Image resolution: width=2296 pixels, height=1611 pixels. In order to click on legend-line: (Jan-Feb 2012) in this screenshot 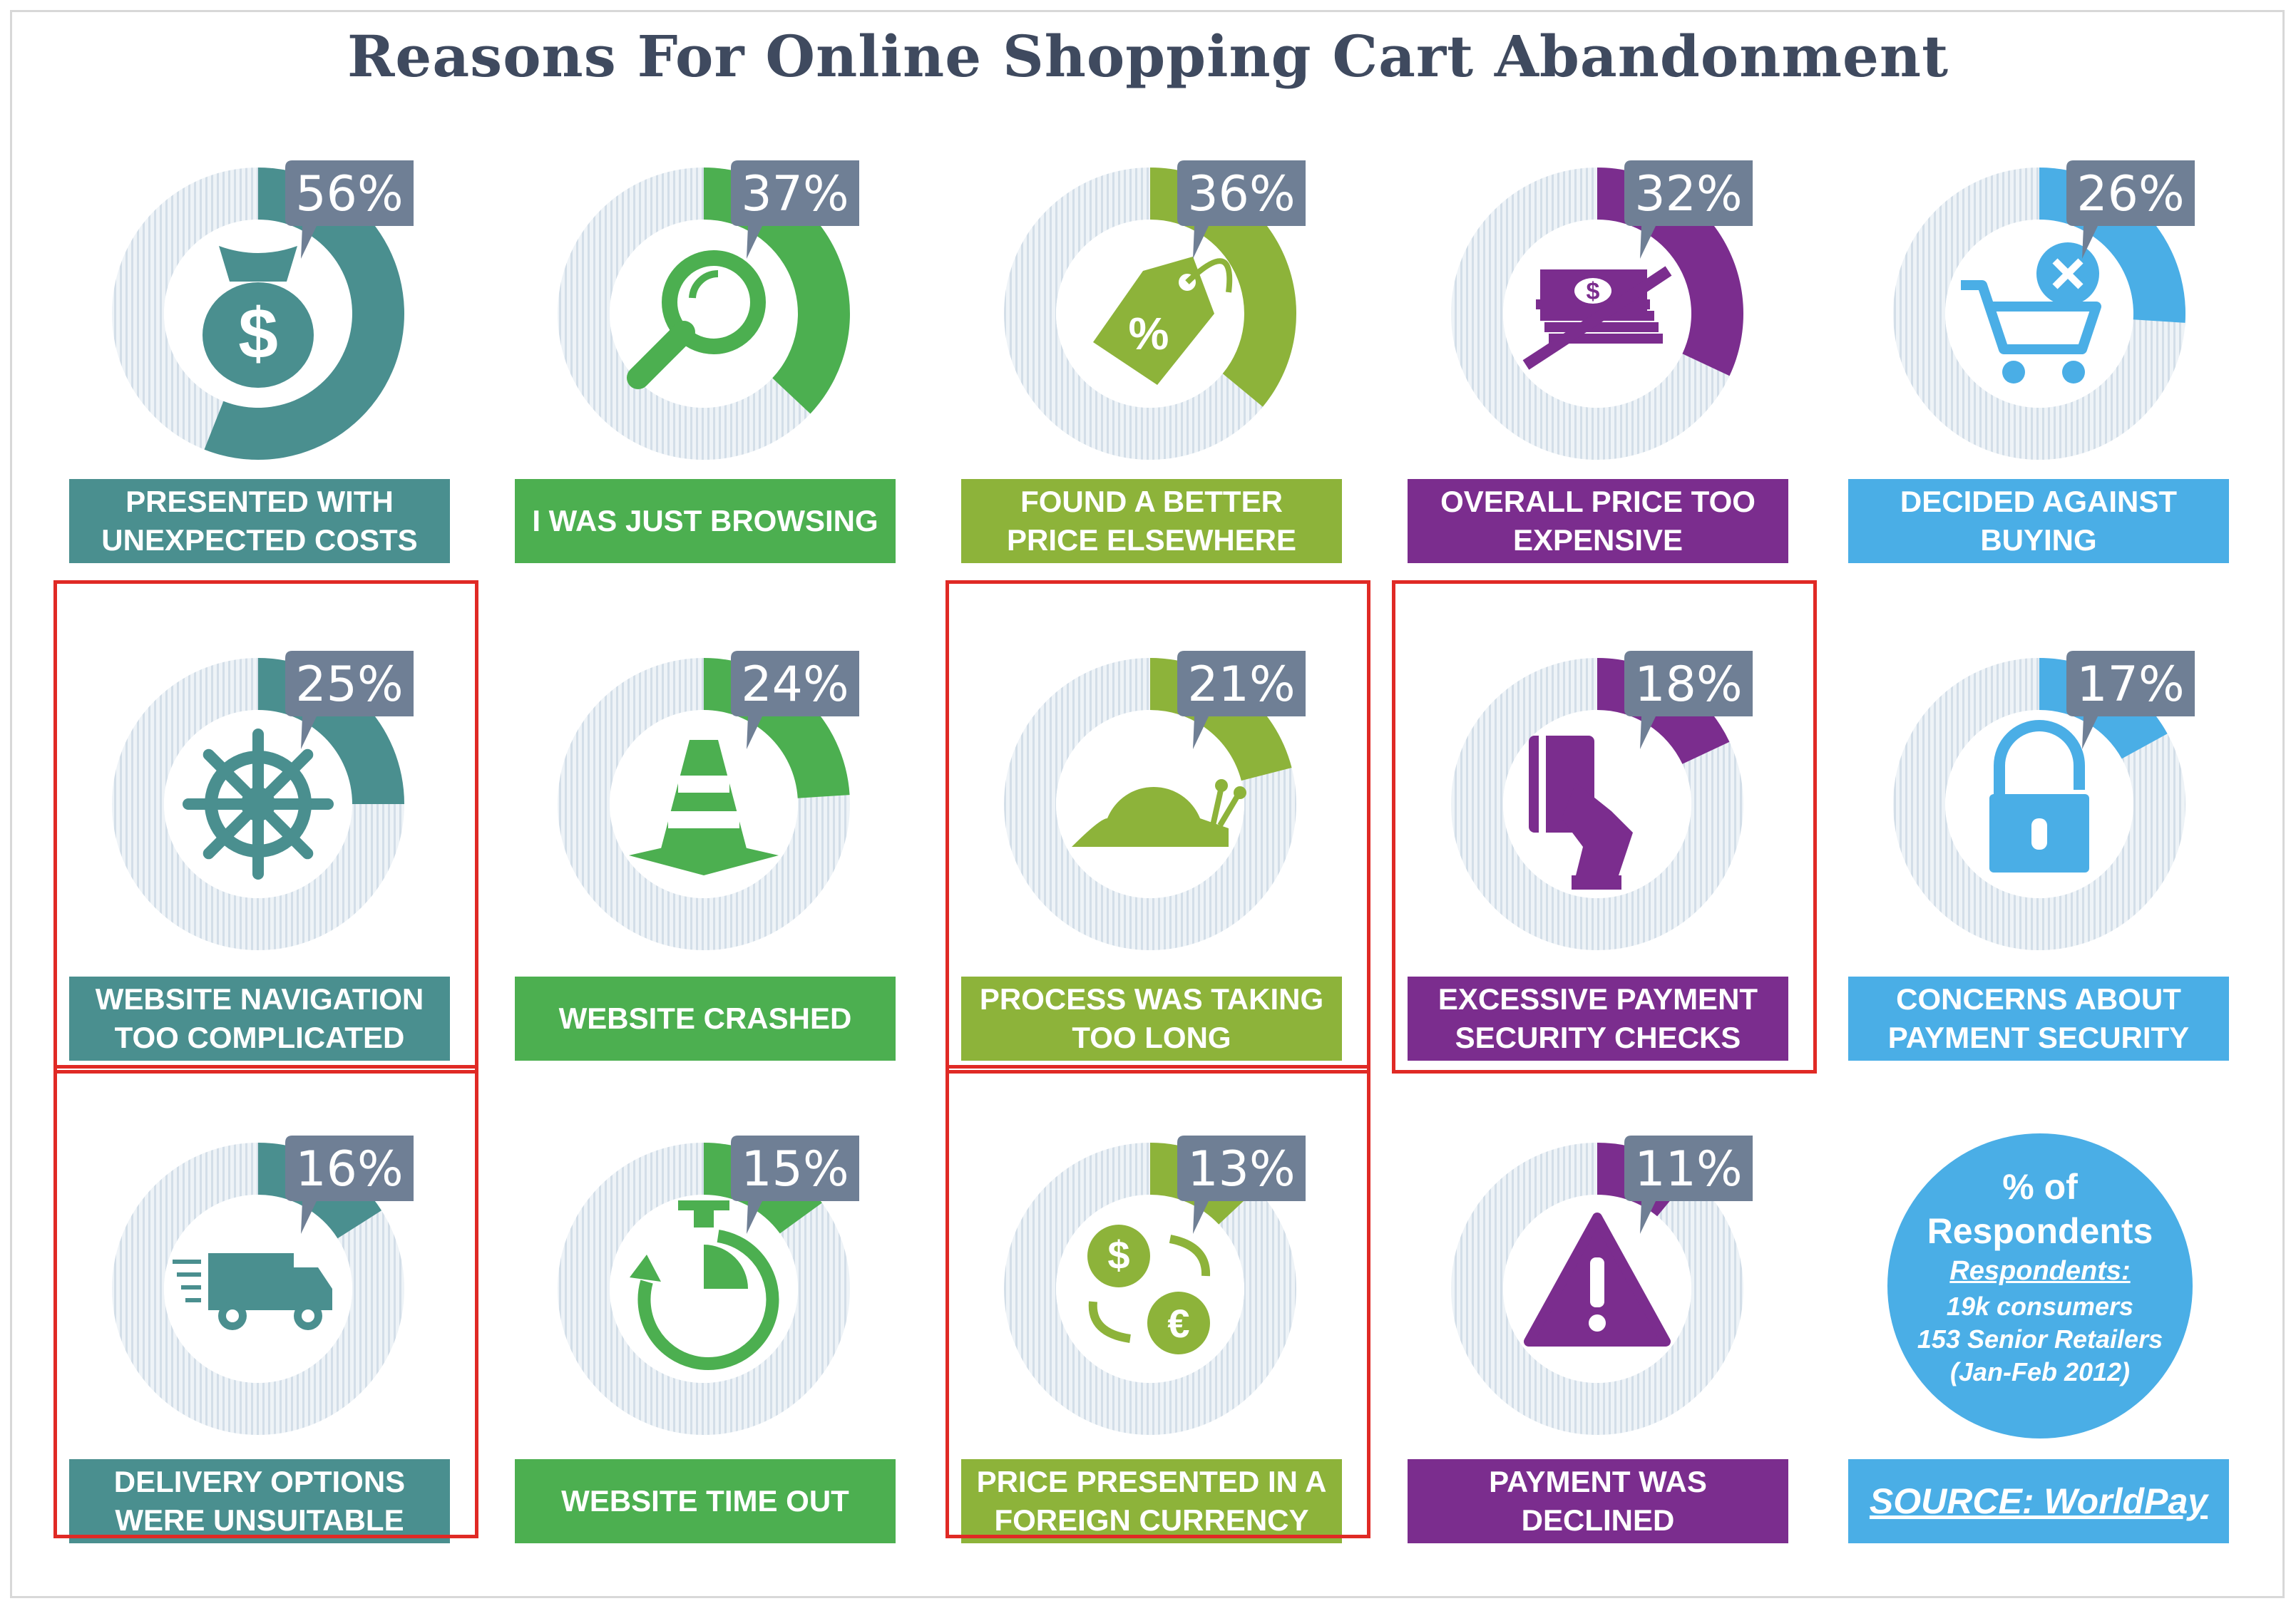, I will do `click(2040, 1371)`.